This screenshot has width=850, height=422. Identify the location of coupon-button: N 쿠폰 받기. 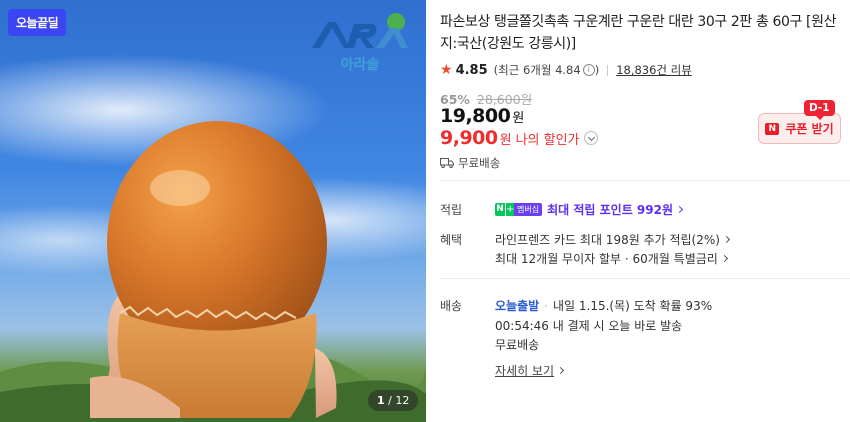
(799, 128).